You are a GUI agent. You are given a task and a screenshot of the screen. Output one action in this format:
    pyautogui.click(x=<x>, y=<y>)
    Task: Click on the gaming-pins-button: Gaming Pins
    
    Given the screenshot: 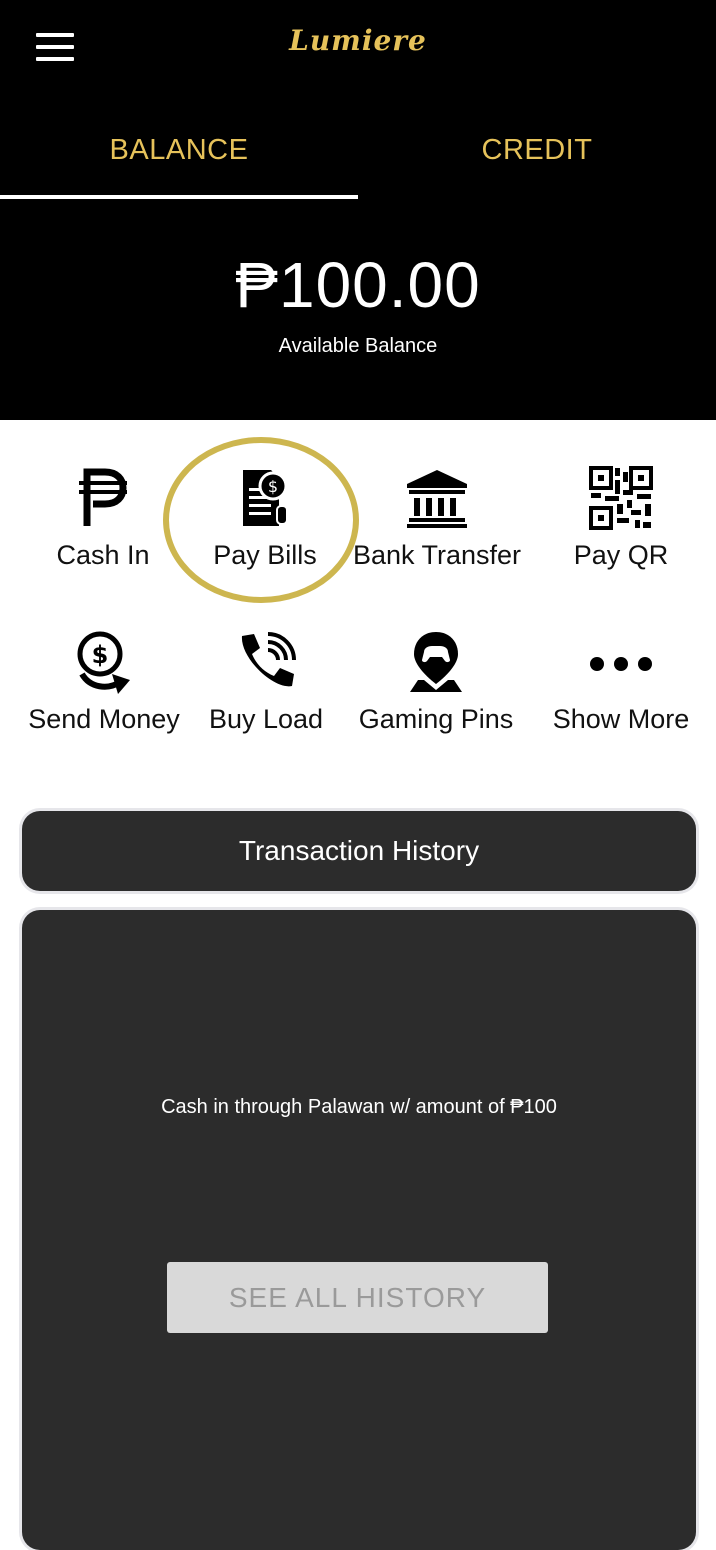 What is the action you would take?
    pyautogui.click(x=436, y=682)
    